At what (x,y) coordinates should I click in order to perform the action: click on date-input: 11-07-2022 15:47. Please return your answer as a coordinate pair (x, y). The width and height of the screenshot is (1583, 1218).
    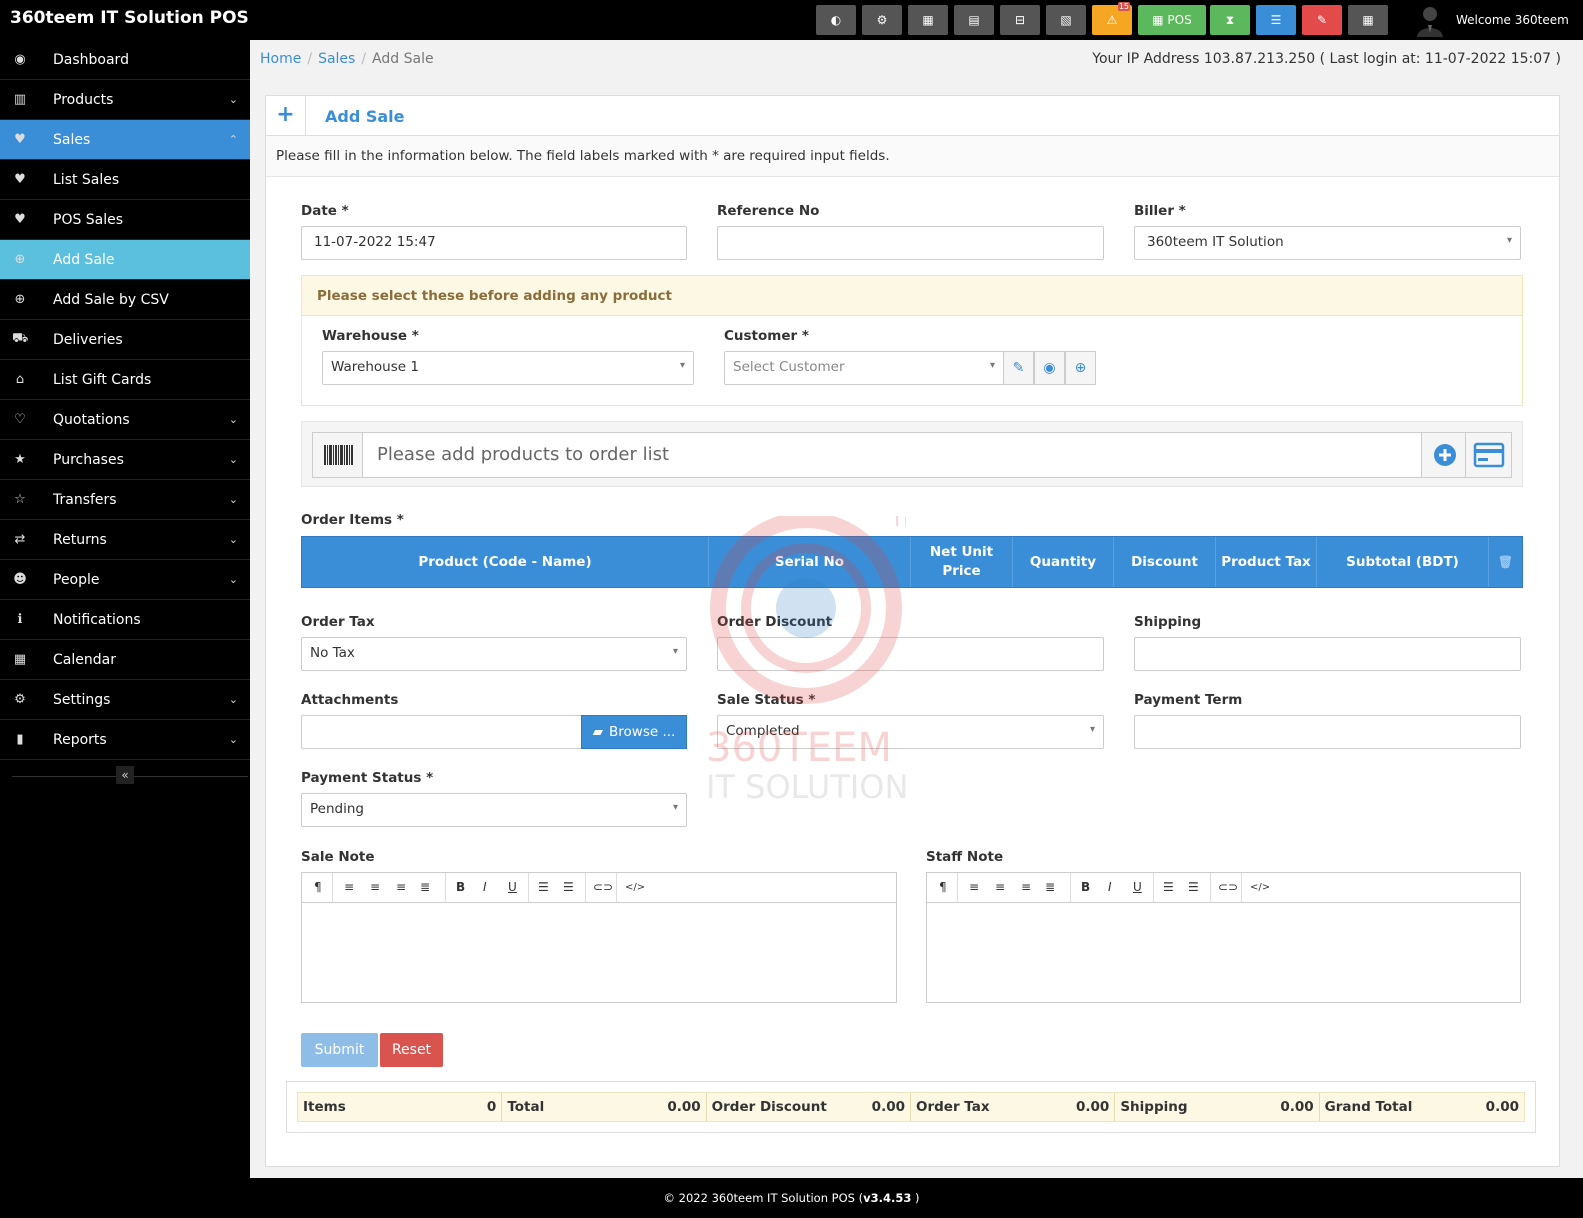
    Looking at the image, I should click on (494, 243).